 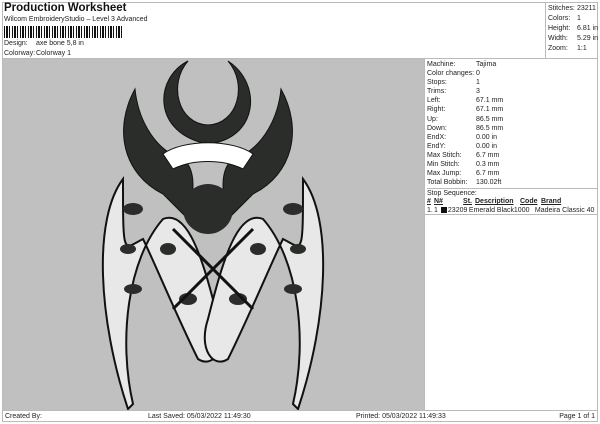 What do you see at coordinates (573, 39) in the screenshot?
I see `info-row: Width: 5.29 in` at bounding box center [573, 39].